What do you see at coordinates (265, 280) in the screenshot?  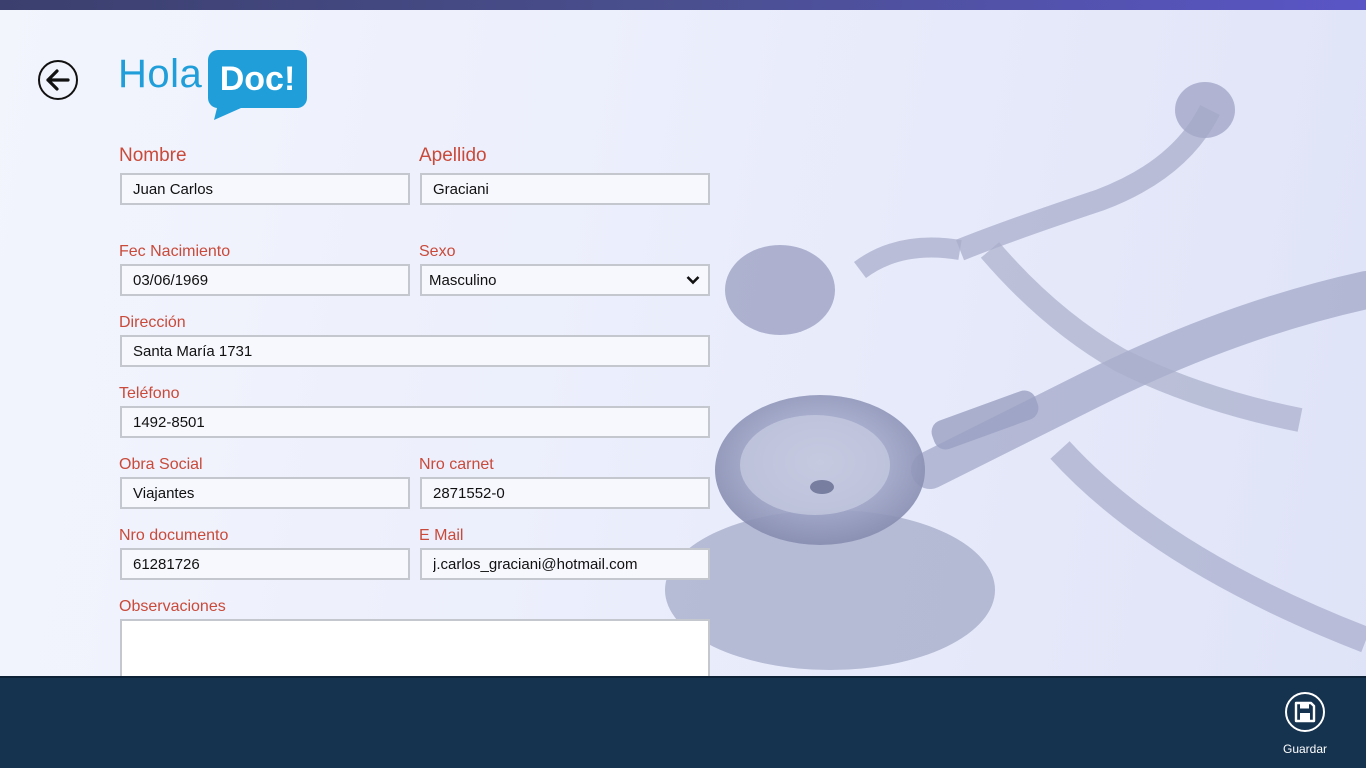 I see `fec-nacimiento-input` at bounding box center [265, 280].